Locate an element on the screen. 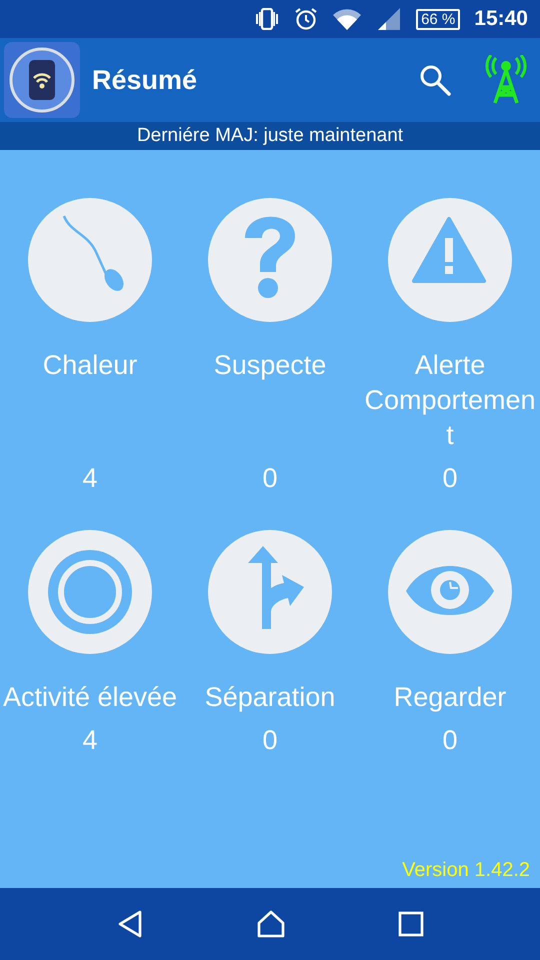 This screenshot has height=960, width=540. category-label: Chaleur is located at coordinates (90, 365).